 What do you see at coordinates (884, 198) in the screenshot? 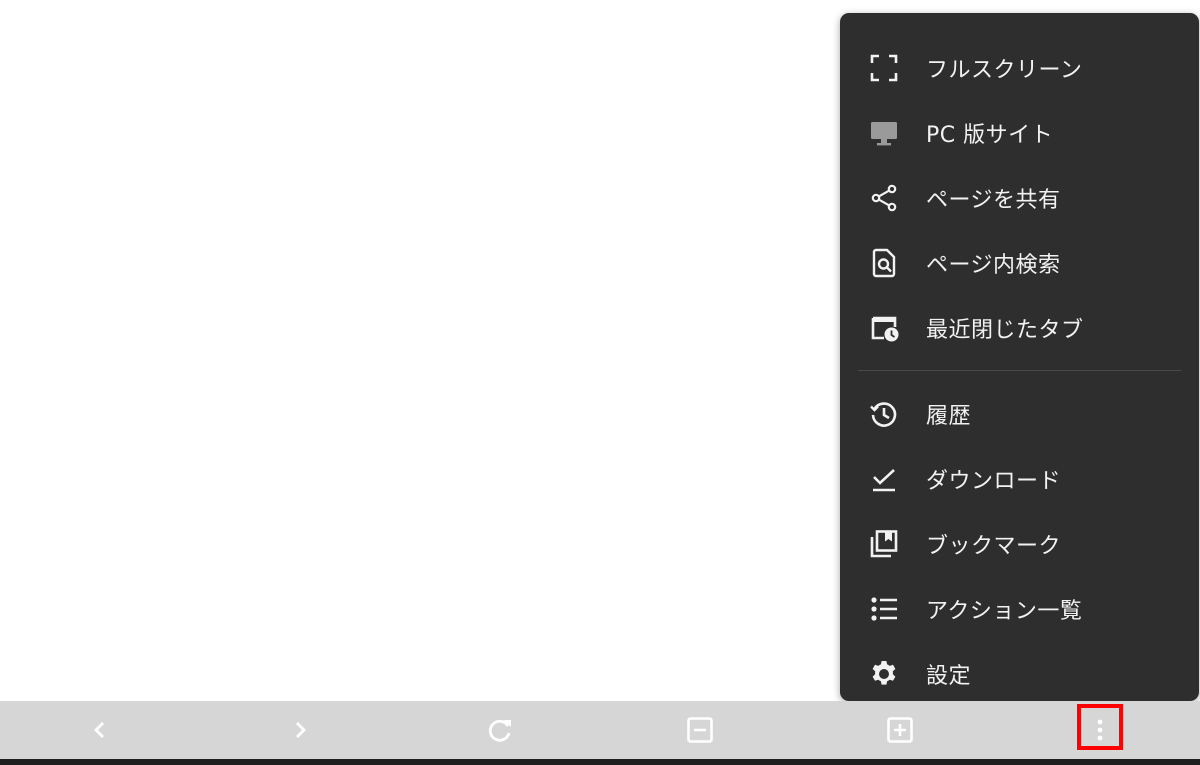
I see `share-icon` at bounding box center [884, 198].